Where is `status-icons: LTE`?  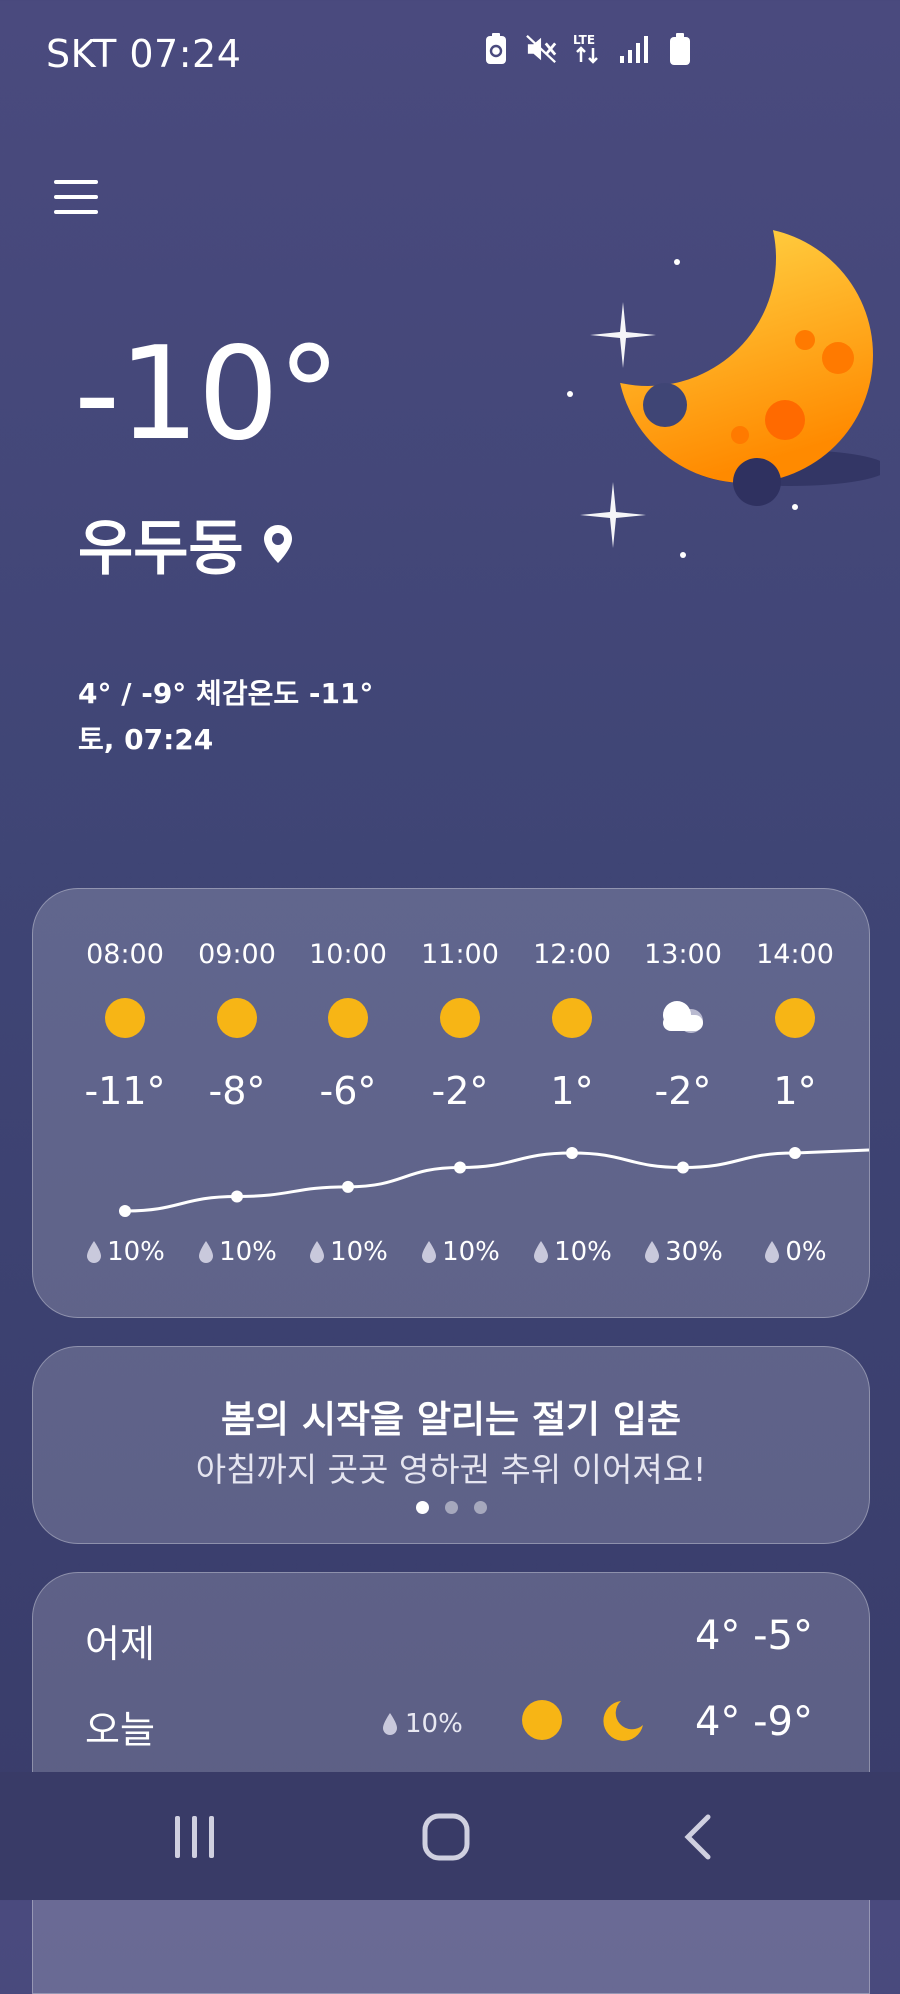 status-icons: LTE is located at coordinates (690, 49).